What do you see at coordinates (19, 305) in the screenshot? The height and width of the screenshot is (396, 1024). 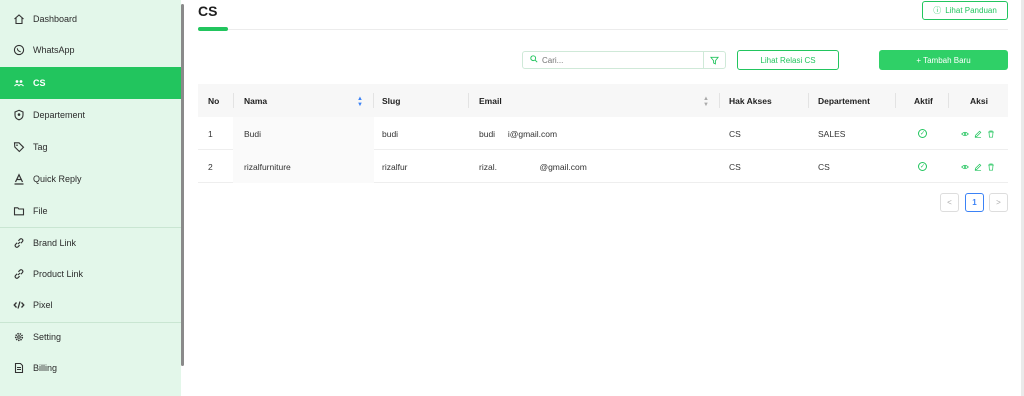 I see `code-icon` at bounding box center [19, 305].